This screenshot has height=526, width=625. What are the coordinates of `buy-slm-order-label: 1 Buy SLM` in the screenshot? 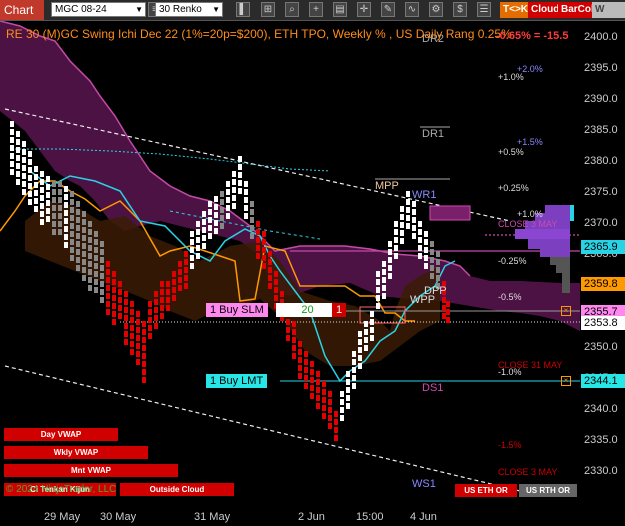 It's located at (237, 310).